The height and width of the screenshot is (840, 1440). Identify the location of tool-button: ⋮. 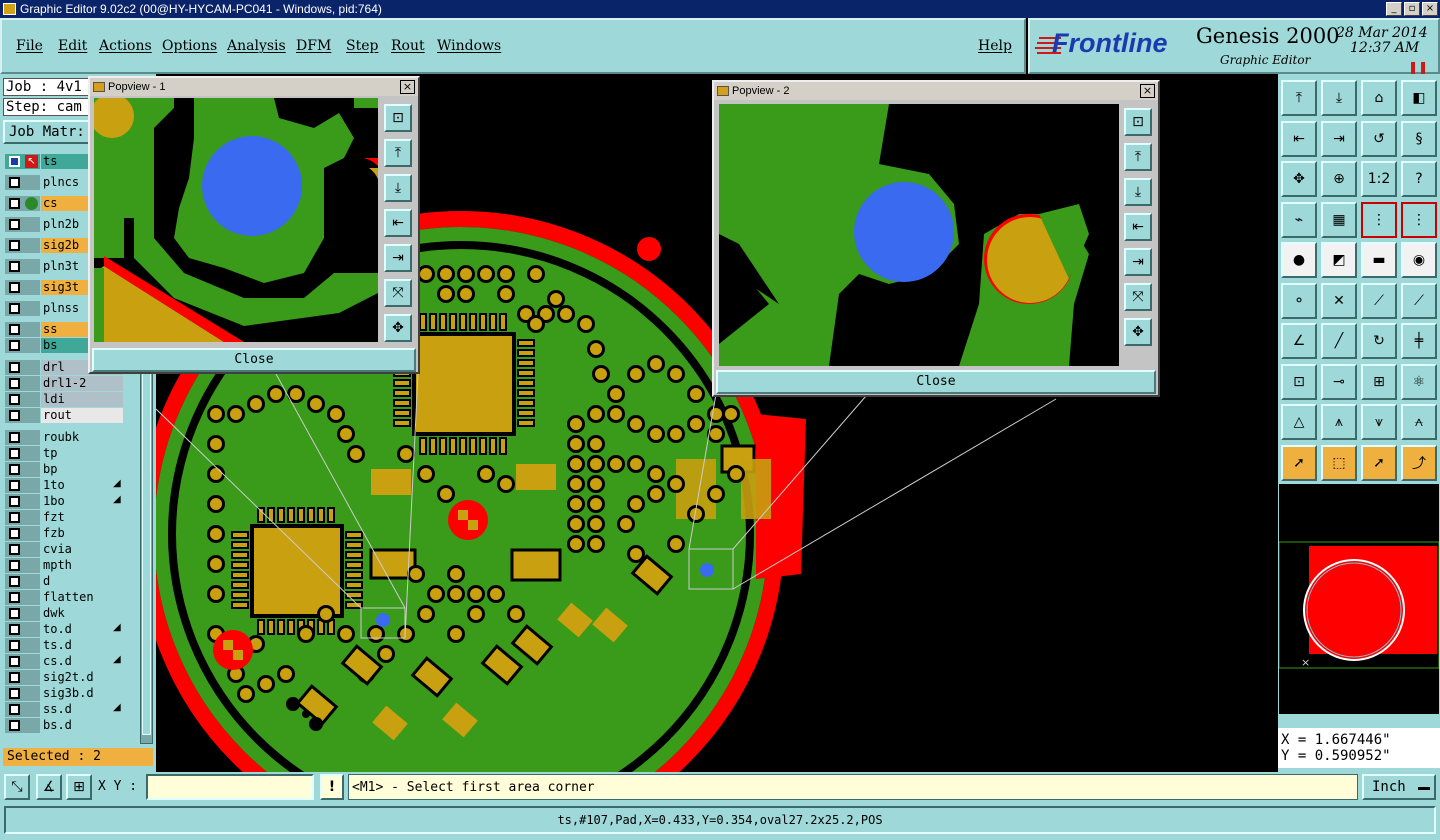
(1419, 219).